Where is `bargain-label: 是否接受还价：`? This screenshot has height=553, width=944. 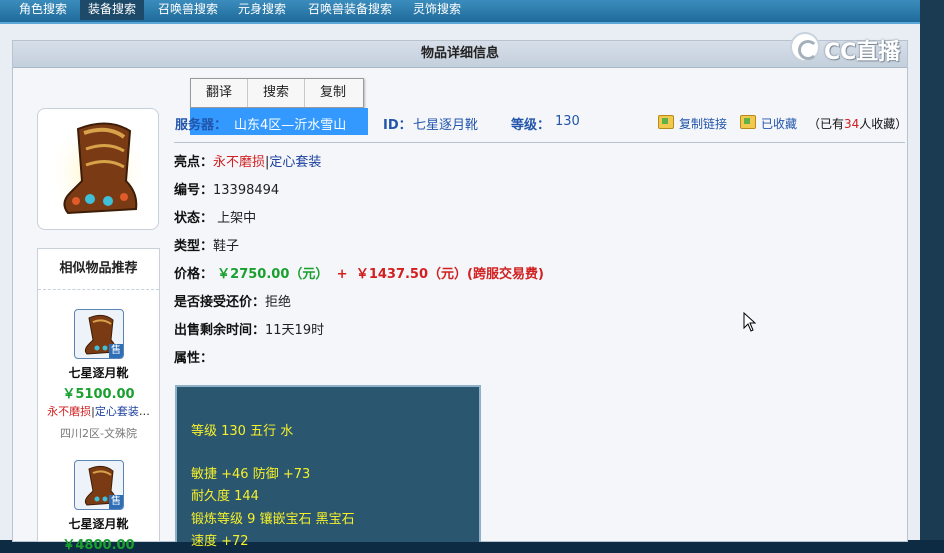 bargain-label: 是否接受还价： is located at coordinates (220, 302).